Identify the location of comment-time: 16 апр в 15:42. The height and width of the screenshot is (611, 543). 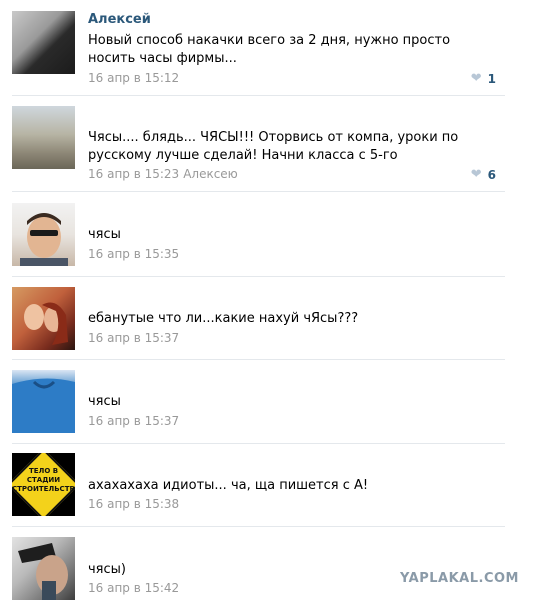
(133, 588).